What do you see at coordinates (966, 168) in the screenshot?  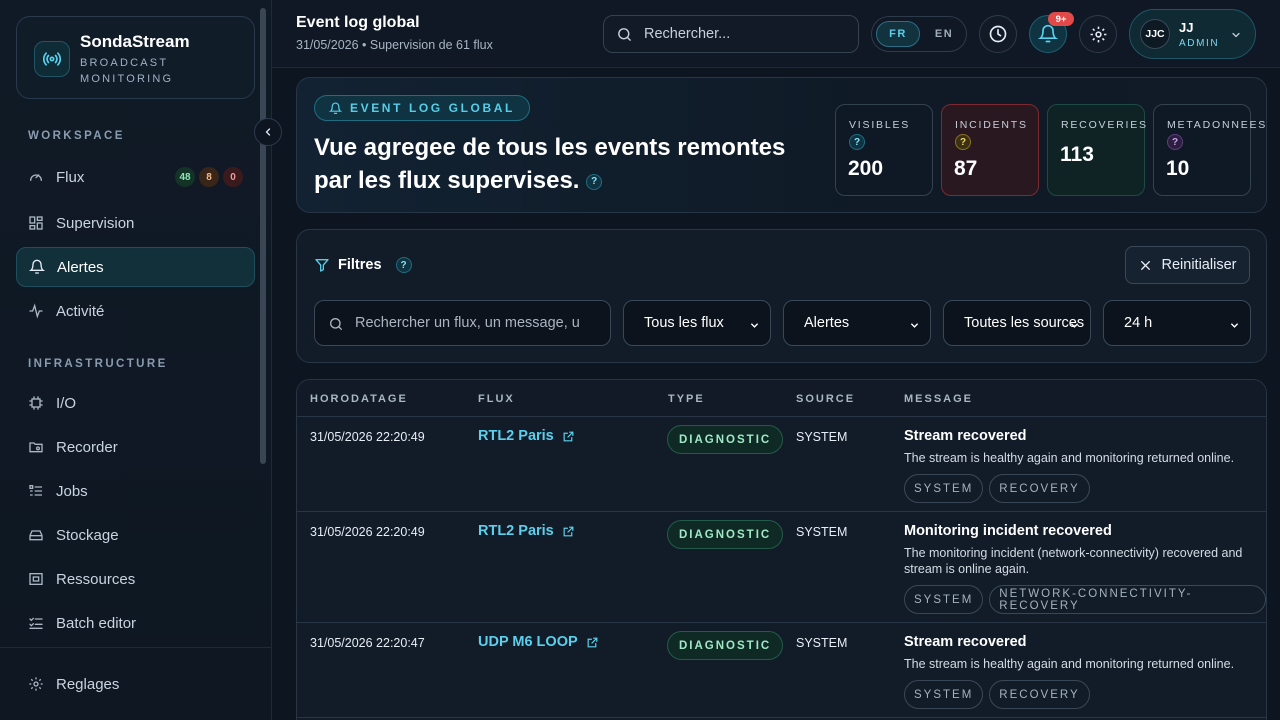 I see `stat-value: 87` at bounding box center [966, 168].